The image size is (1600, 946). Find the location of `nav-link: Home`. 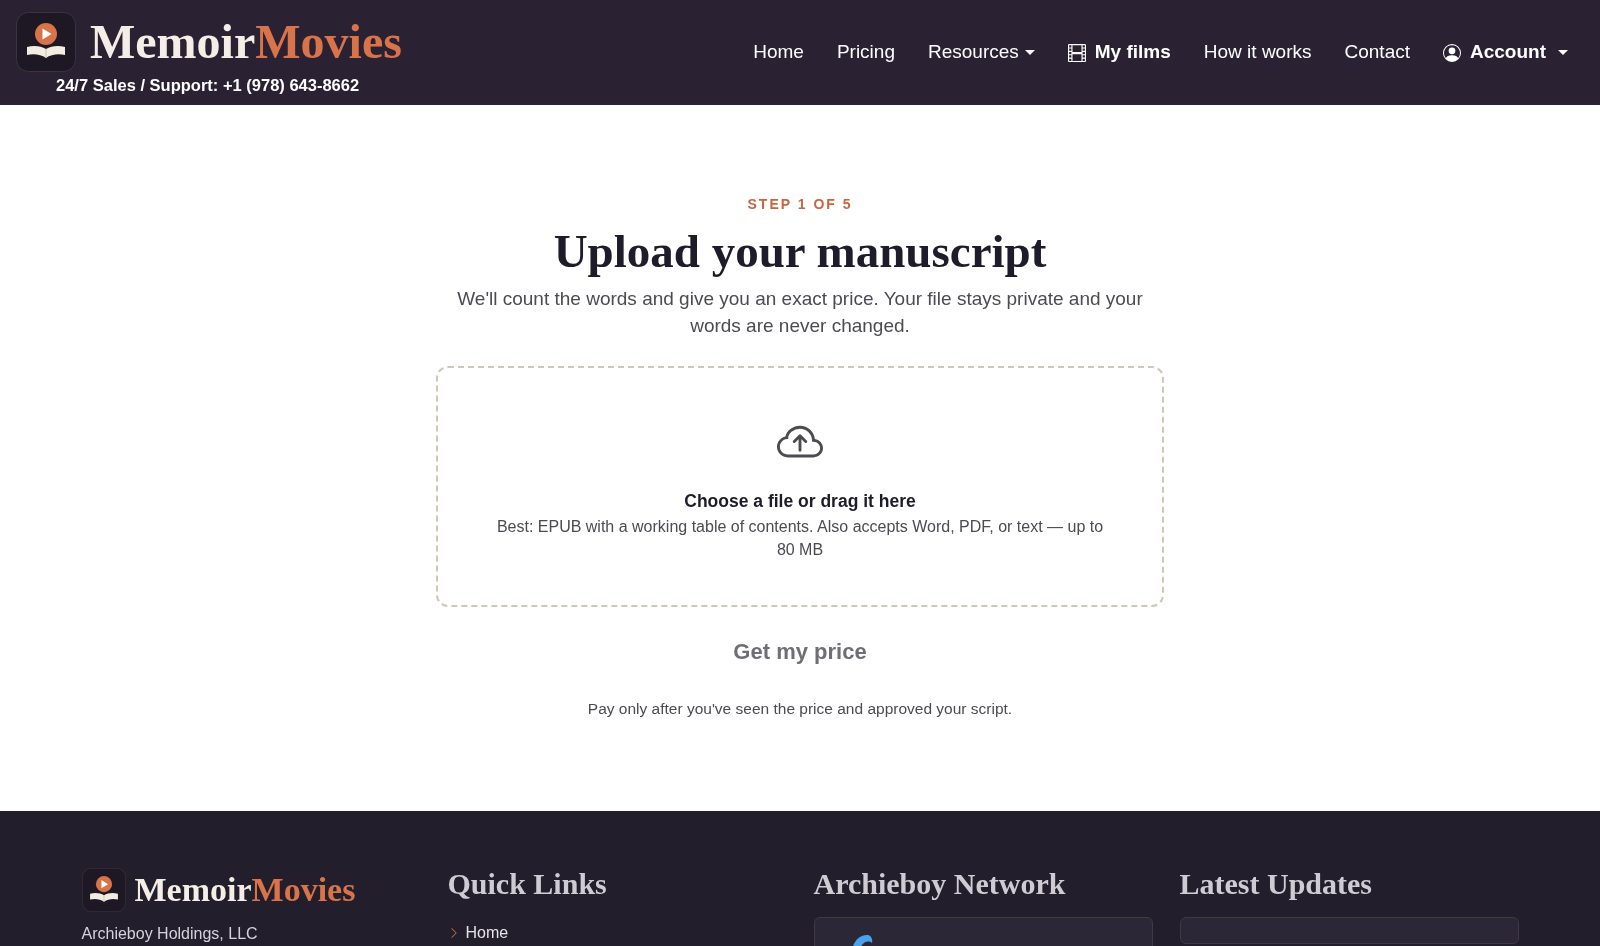

nav-link: Home is located at coordinates (778, 52).